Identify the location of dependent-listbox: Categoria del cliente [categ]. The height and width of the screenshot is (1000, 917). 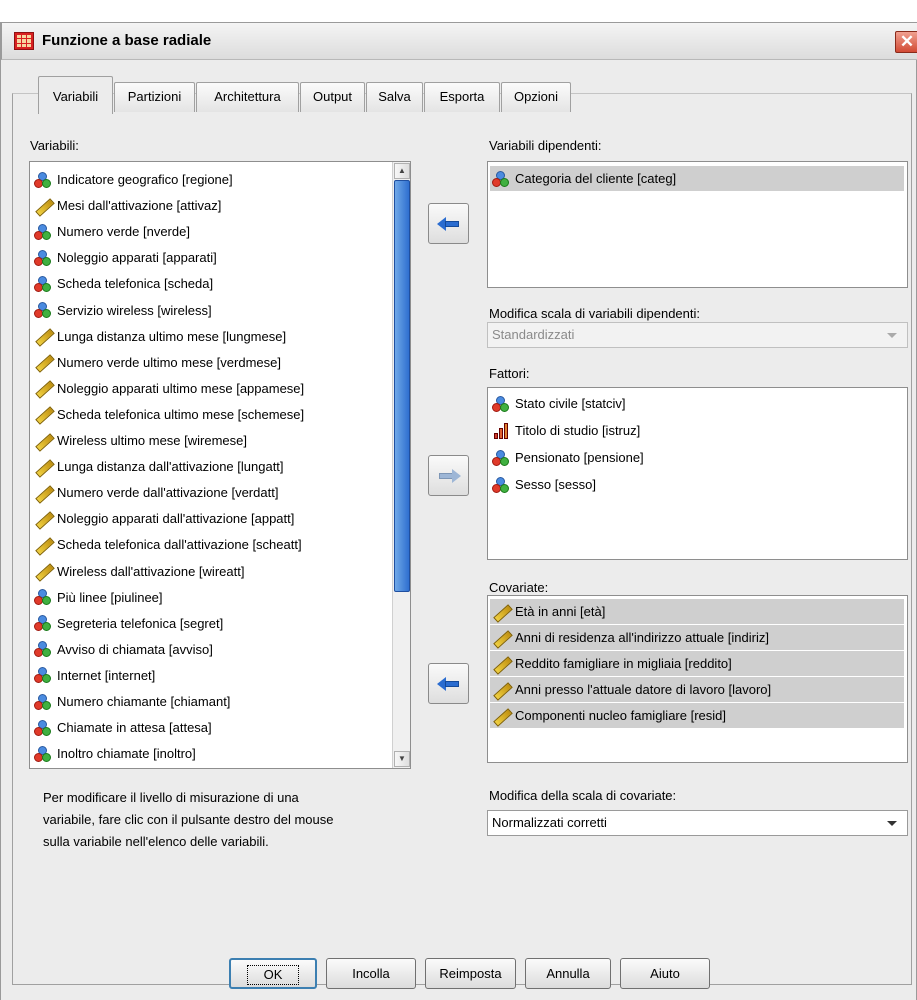
(697, 224).